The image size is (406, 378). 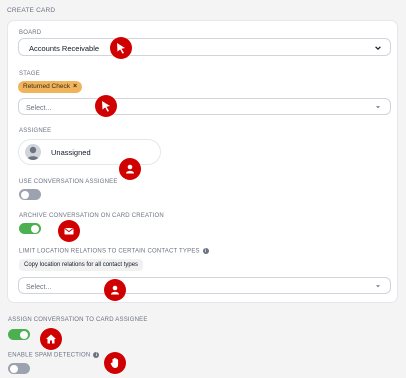 I want to click on assignee-selector: Unassigned, so click(x=89, y=152).